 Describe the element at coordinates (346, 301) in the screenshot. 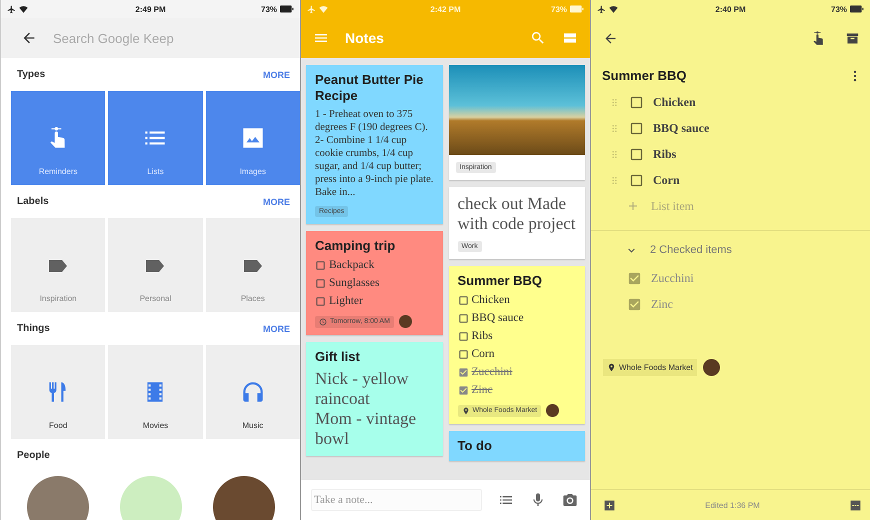

I see `list-item-text: Lighter` at that location.